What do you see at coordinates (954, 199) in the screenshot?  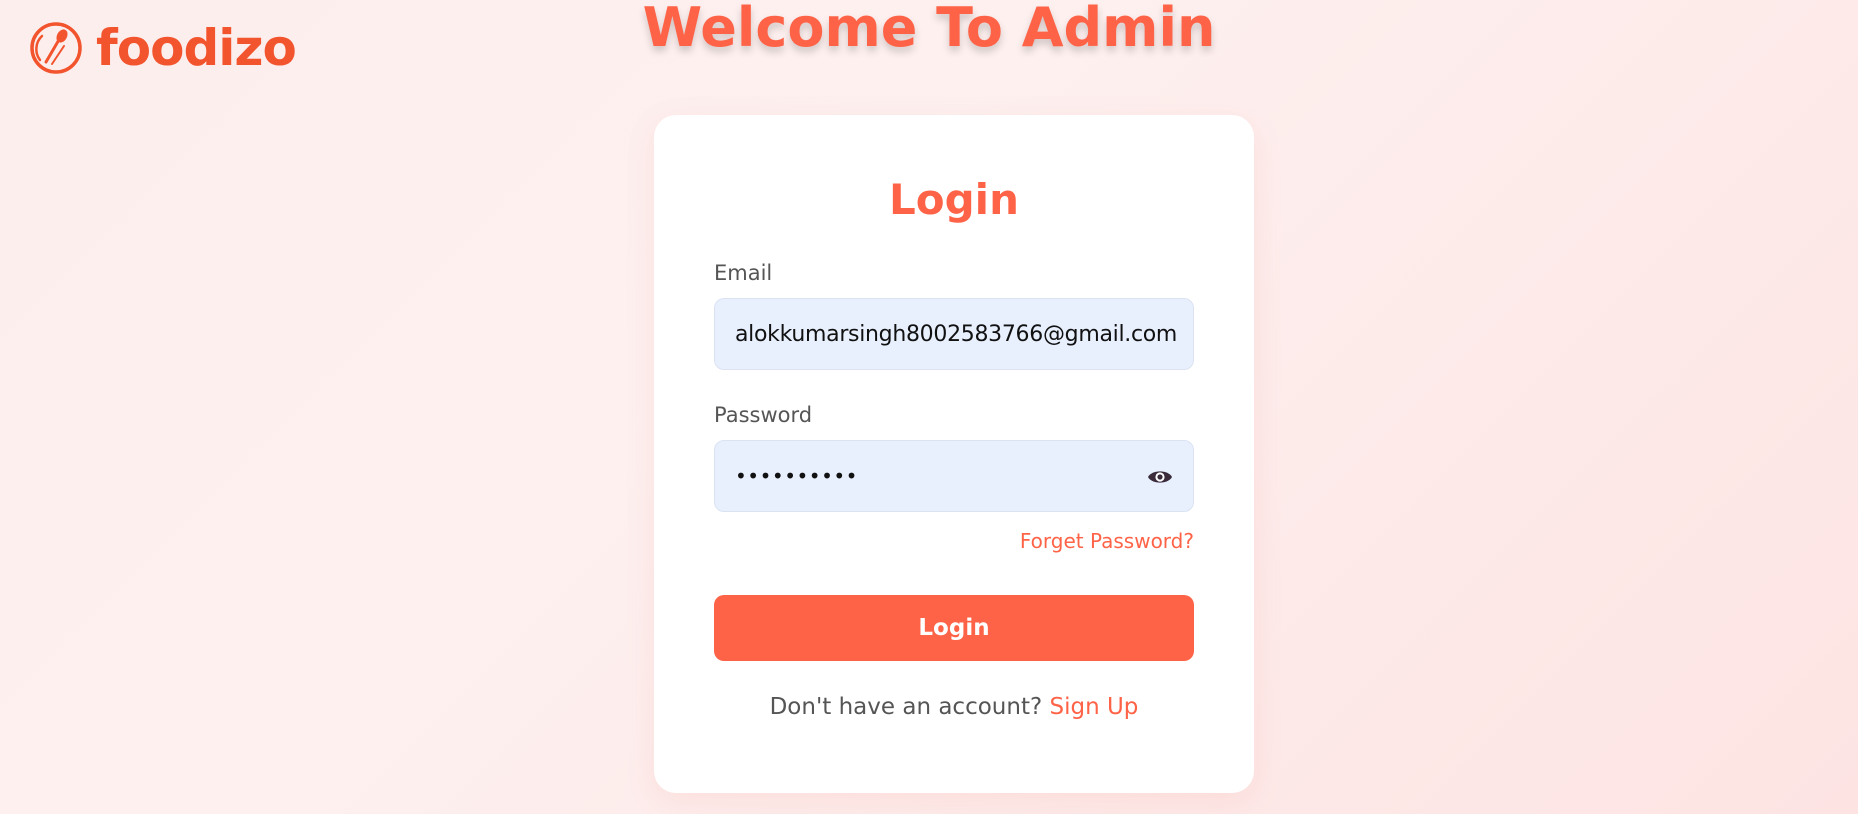 I see `login-title: Login` at bounding box center [954, 199].